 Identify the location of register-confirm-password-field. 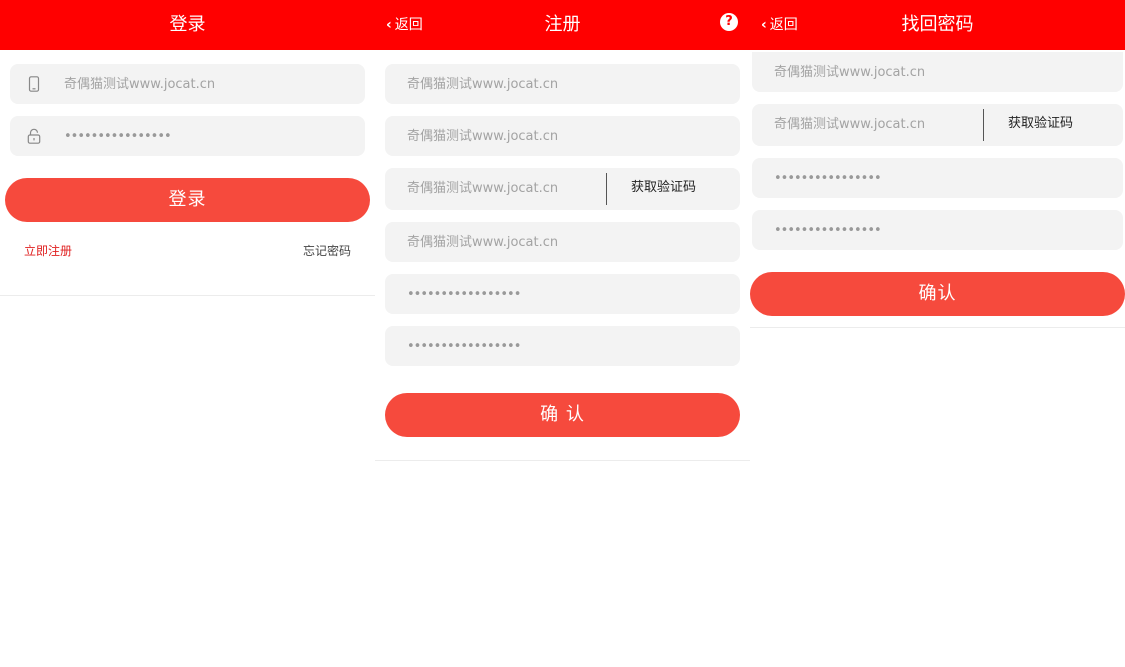
(562, 346).